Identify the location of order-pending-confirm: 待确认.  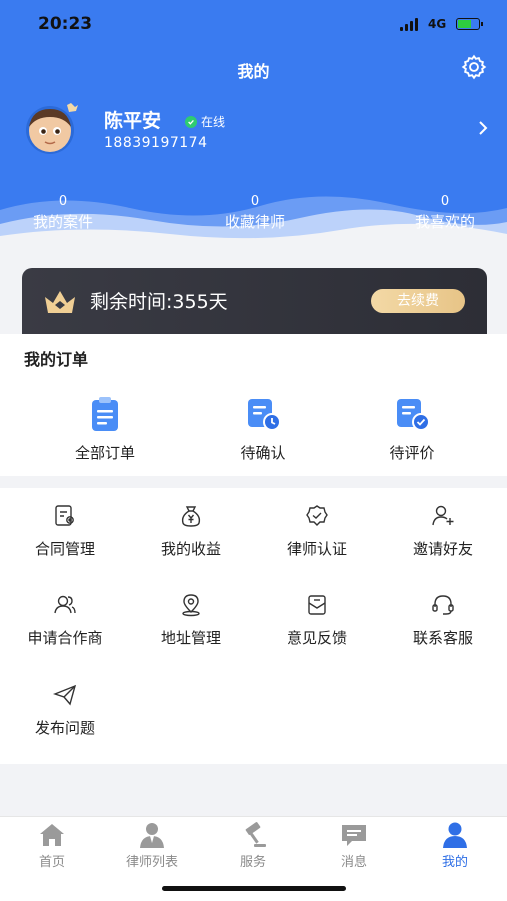
(263, 428).